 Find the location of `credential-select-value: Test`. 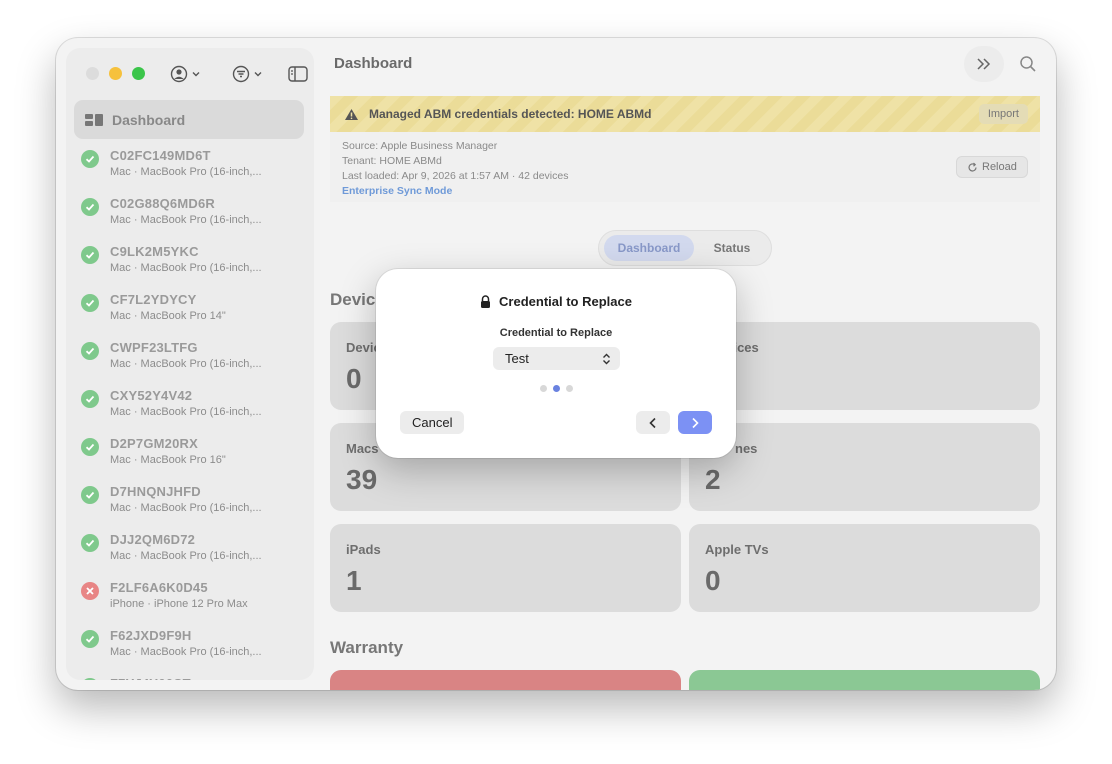

credential-select-value: Test is located at coordinates (517, 358).